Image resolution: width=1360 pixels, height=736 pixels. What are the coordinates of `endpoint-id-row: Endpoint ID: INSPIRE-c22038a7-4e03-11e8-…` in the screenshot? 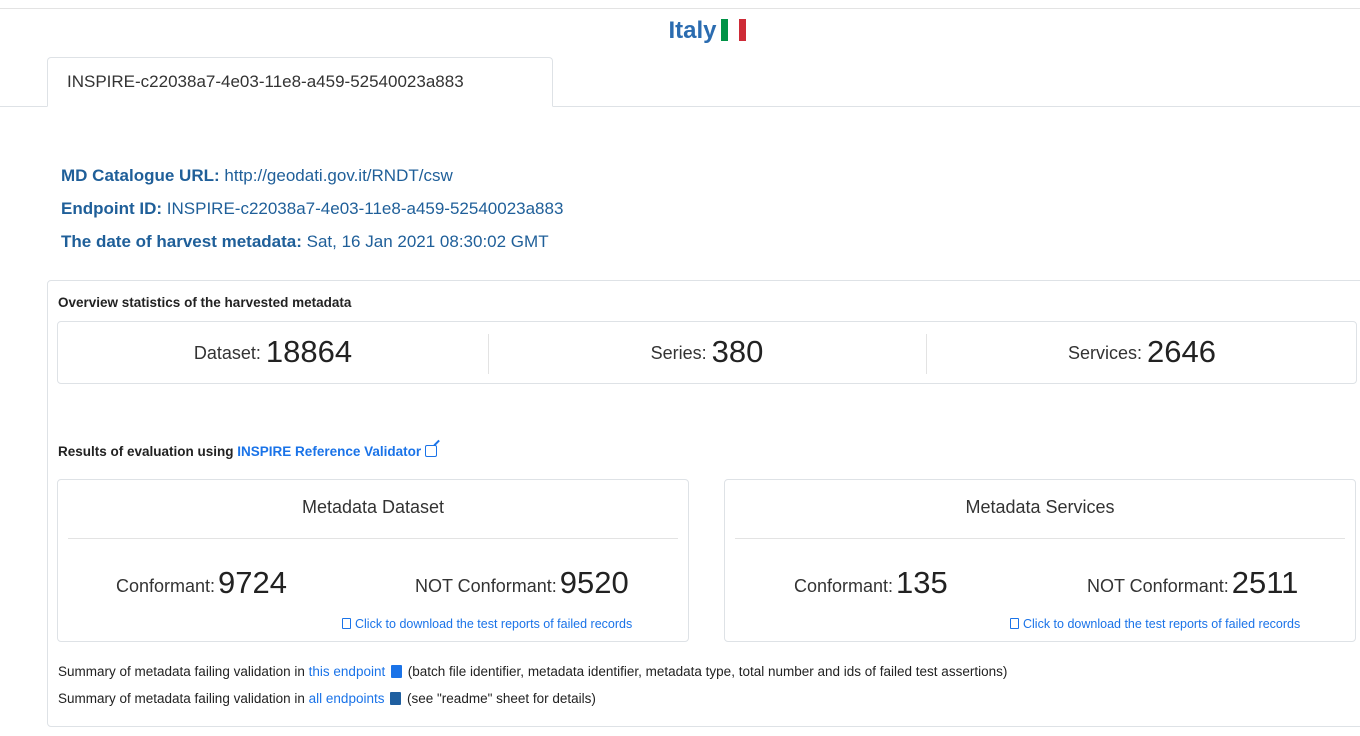 It's located at (312, 209).